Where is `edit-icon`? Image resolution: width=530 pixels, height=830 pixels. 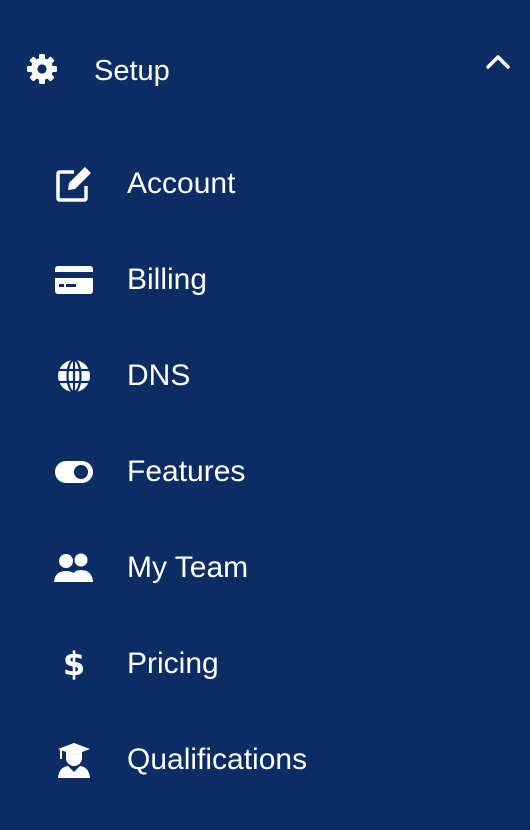
edit-icon is located at coordinates (74, 184).